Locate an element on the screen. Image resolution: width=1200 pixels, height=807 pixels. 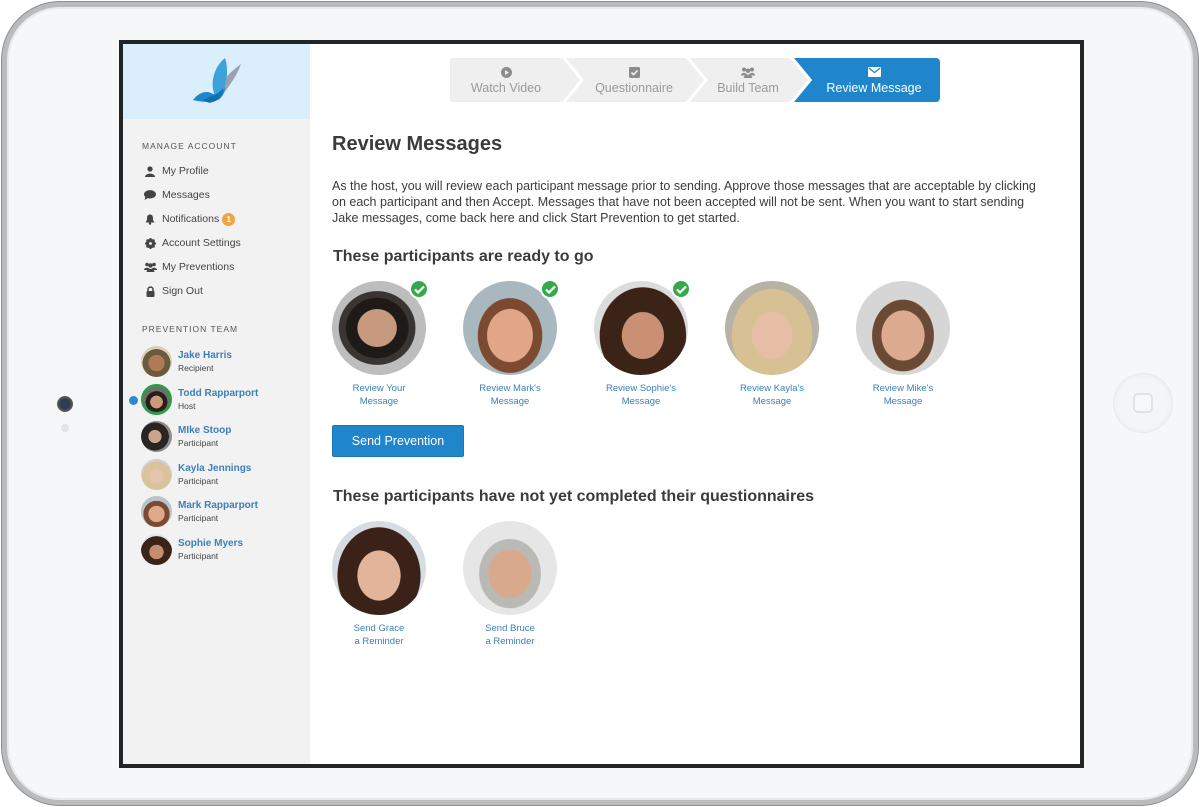
manage-account-heading: MANAGE ACCOUNT is located at coordinates (189, 146).